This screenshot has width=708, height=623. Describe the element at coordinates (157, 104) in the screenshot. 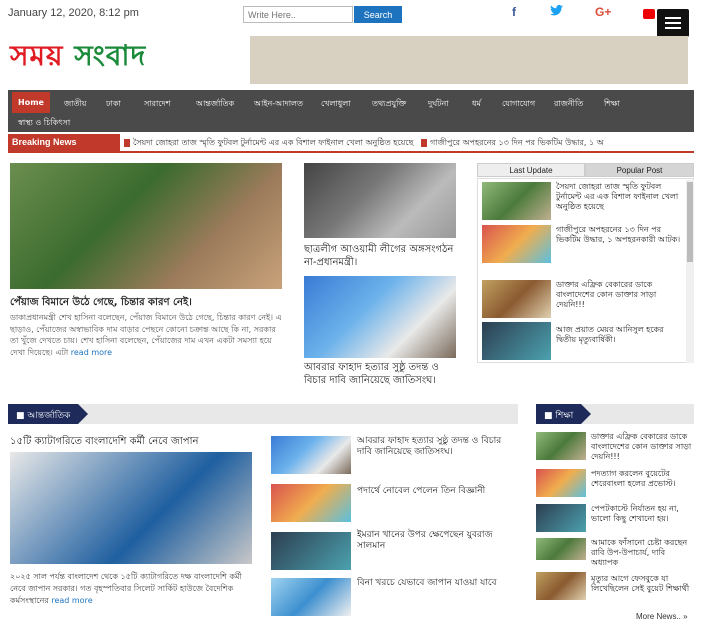

I see `nav-country: সারাদেশ` at that location.